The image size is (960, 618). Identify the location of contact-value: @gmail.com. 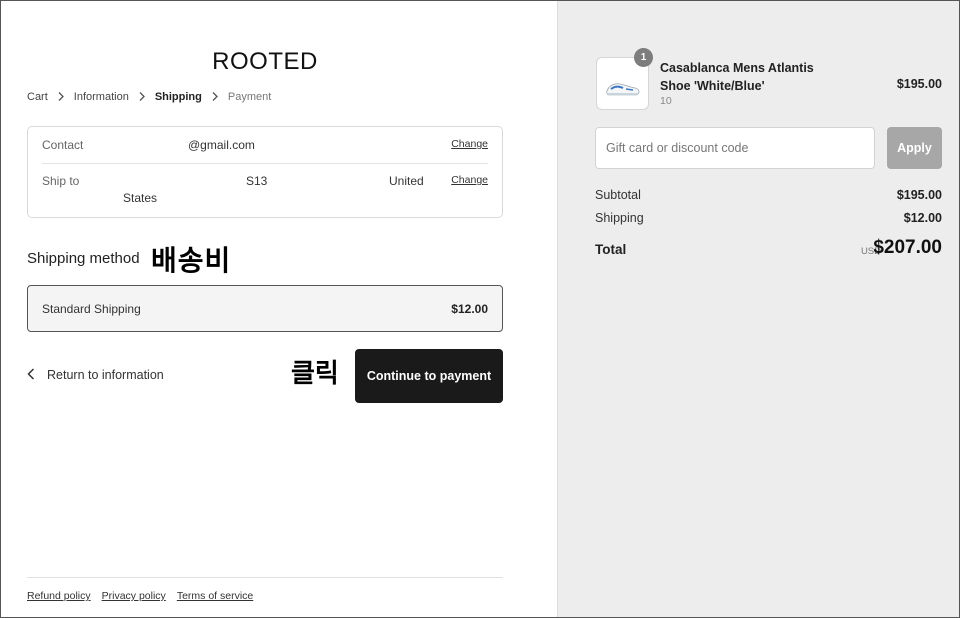
(221, 145).